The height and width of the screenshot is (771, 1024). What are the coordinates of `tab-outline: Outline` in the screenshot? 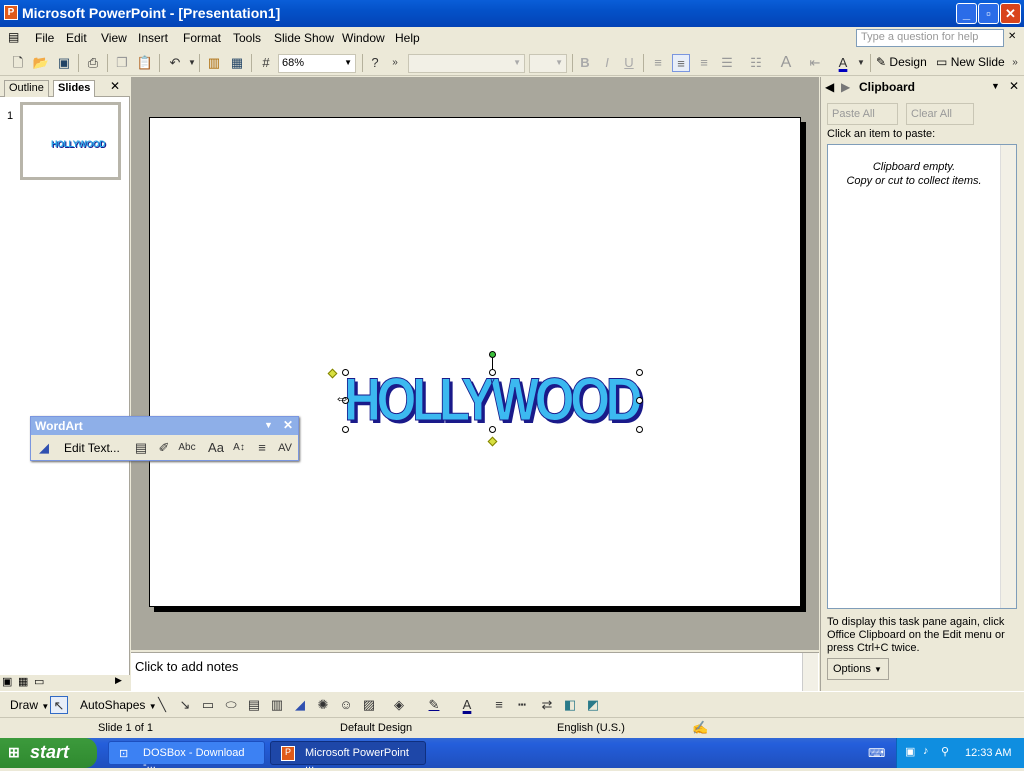 It's located at (26, 88).